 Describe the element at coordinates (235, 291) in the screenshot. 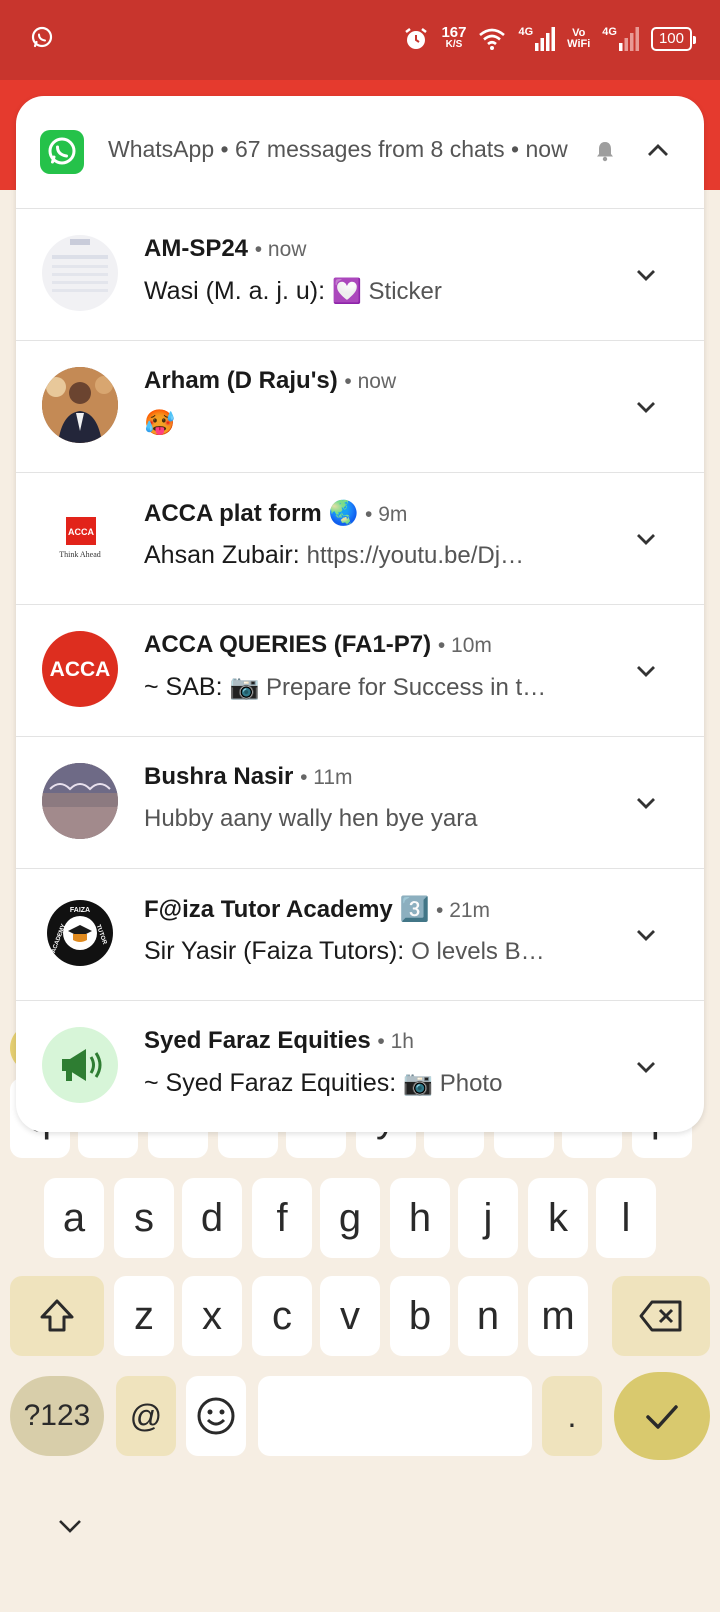

I see `message-sender: Wasi (M. a. j. u):` at that location.